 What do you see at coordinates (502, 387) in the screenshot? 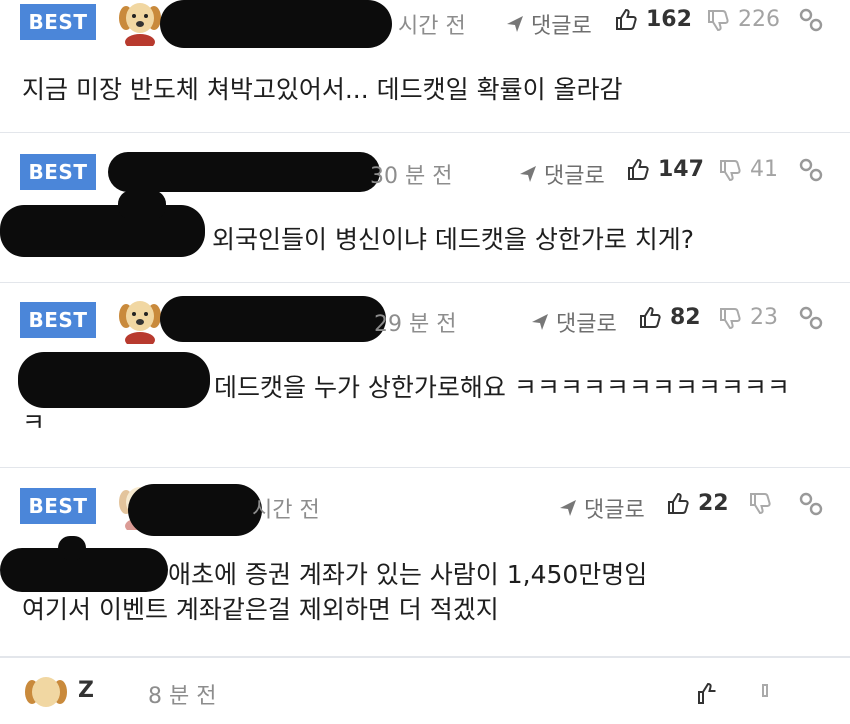
I see `comment-text: 데드캣을 누가 상한가로해요 ㅋㅋㅋㅋㅋㅋㅋㅋㅋㅋㅋㅋ` at bounding box center [502, 387].